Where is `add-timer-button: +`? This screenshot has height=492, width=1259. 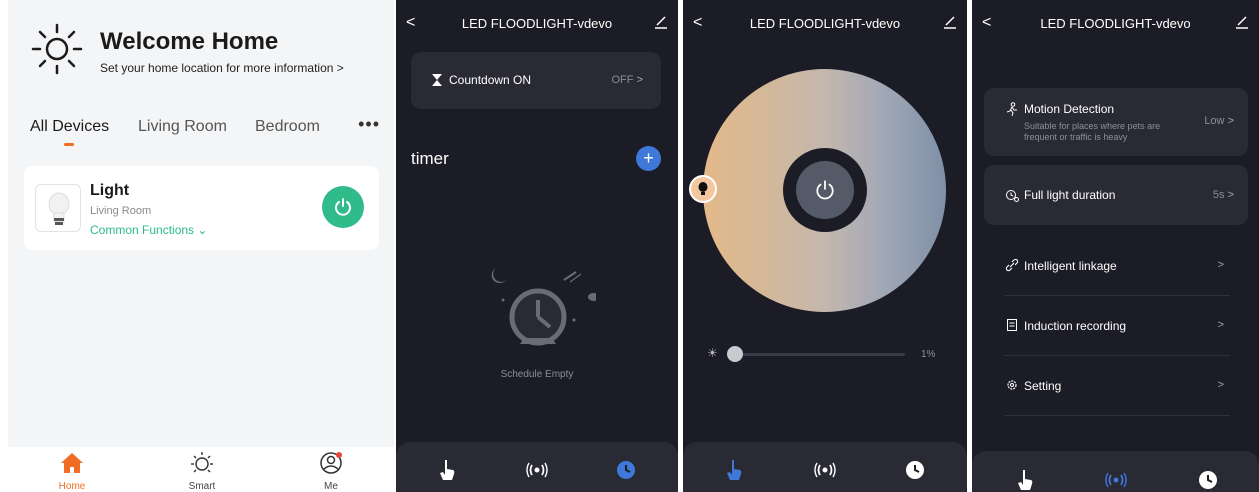 add-timer-button: + is located at coordinates (648, 158).